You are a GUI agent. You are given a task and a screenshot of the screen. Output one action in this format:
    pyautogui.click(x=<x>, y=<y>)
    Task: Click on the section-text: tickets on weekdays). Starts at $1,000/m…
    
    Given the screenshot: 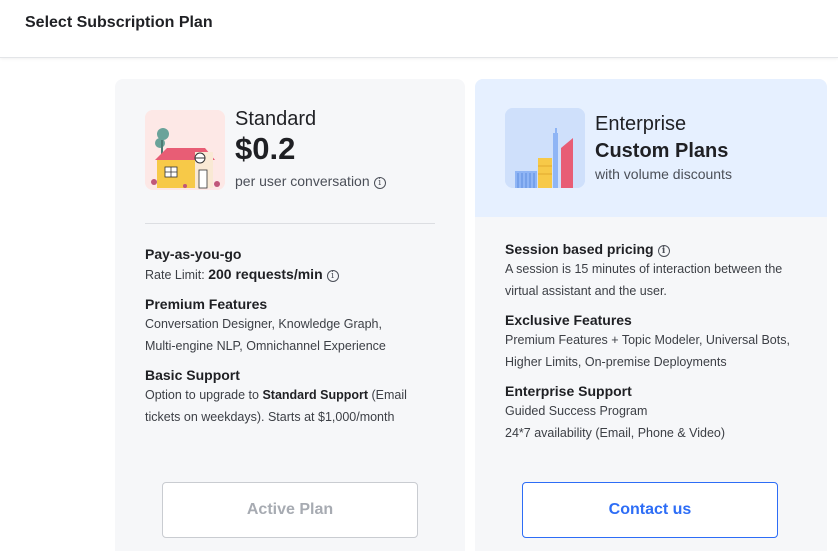 What is the action you would take?
    pyautogui.click(x=270, y=417)
    